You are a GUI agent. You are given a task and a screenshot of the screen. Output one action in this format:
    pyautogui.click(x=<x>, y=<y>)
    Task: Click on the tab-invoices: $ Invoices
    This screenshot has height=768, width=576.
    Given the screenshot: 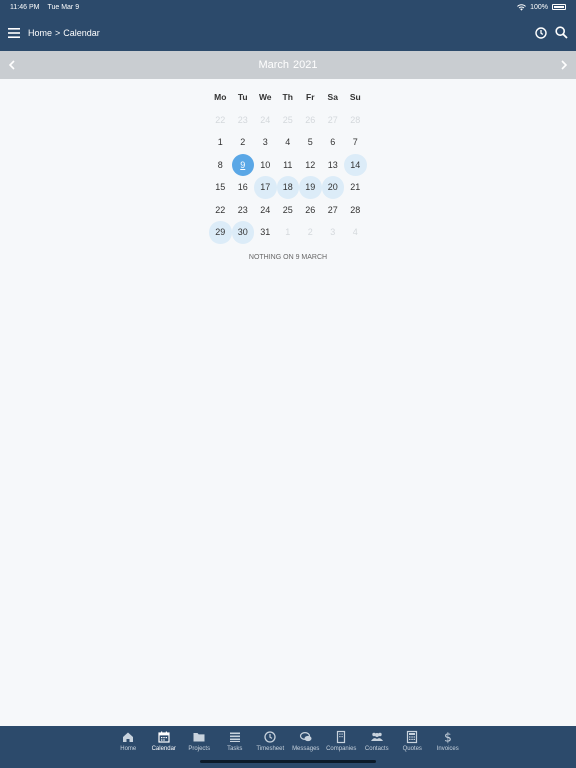 What is the action you would take?
    pyautogui.click(x=448, y=747)
    